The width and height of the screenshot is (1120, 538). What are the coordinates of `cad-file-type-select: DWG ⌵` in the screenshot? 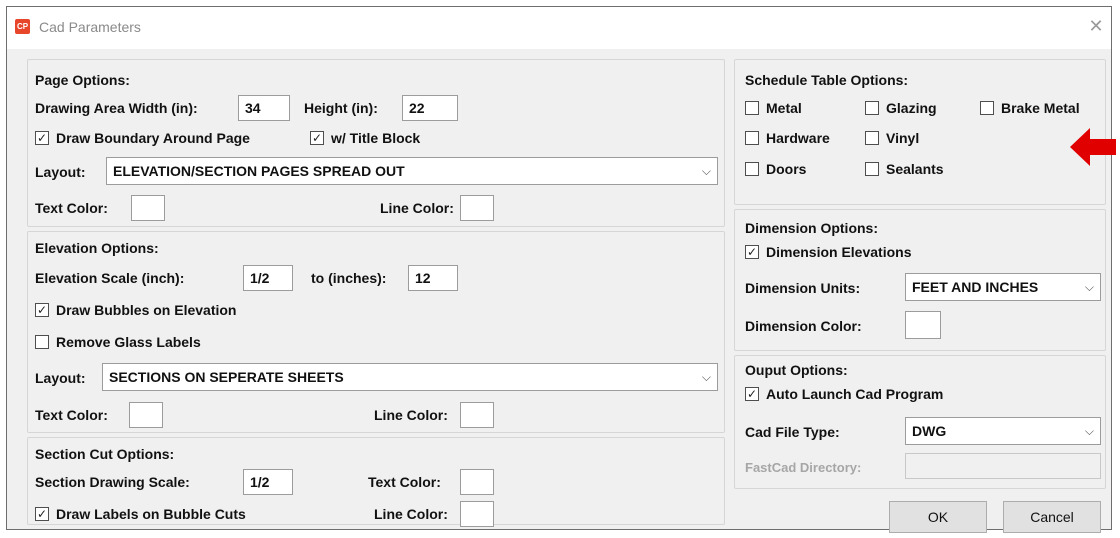 It's located at (1003, 431).